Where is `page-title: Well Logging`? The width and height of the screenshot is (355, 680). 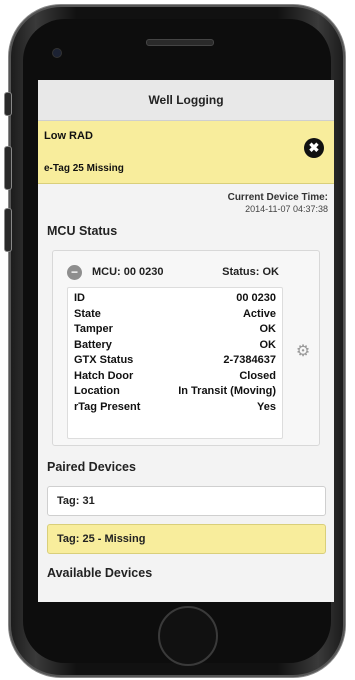
page-title: Well Logging is located at coordinates (186, 100).